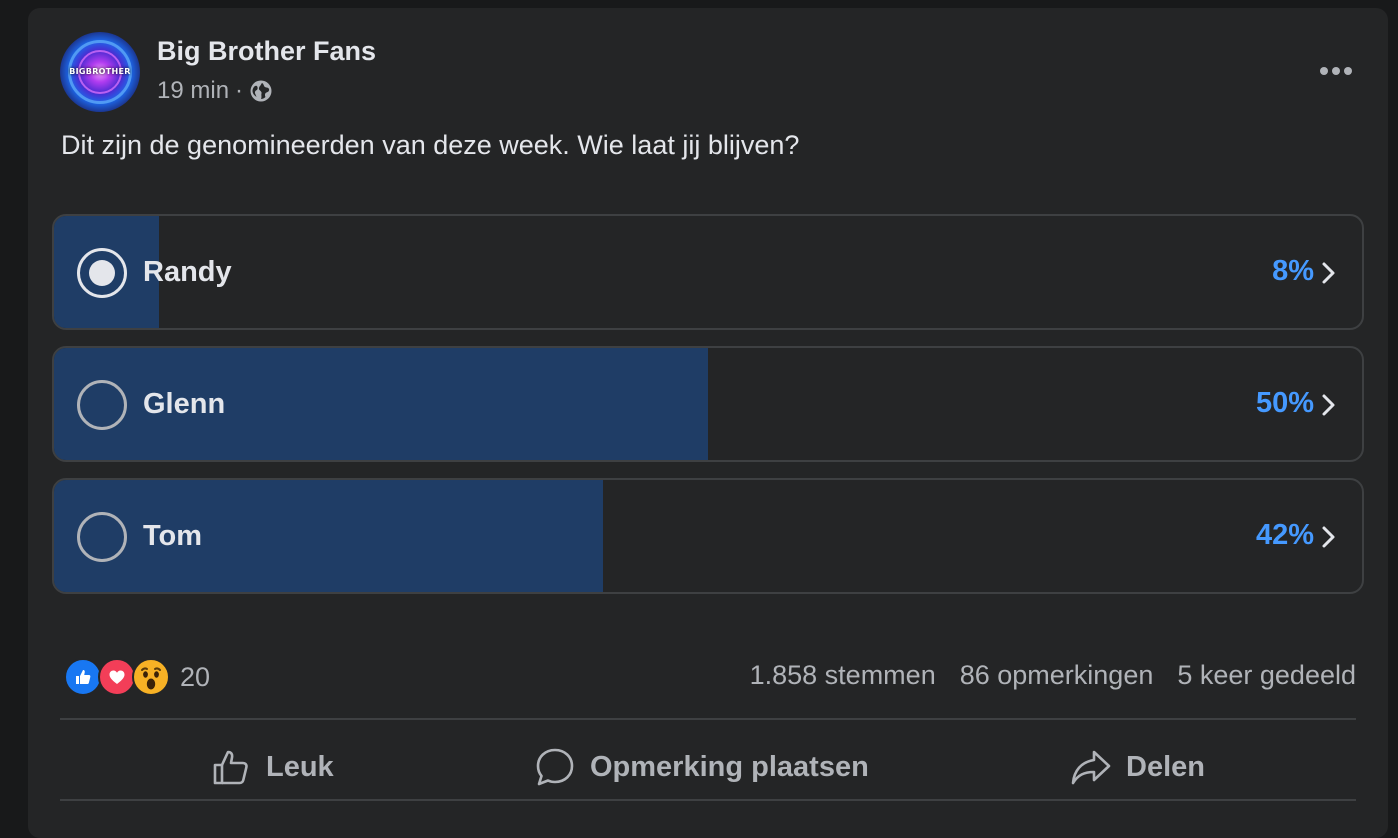 Image resolution: width=1398 pixels, height=838 pixels. I want to click on page-avatar: BIGBROTHER, so click(100, 72).